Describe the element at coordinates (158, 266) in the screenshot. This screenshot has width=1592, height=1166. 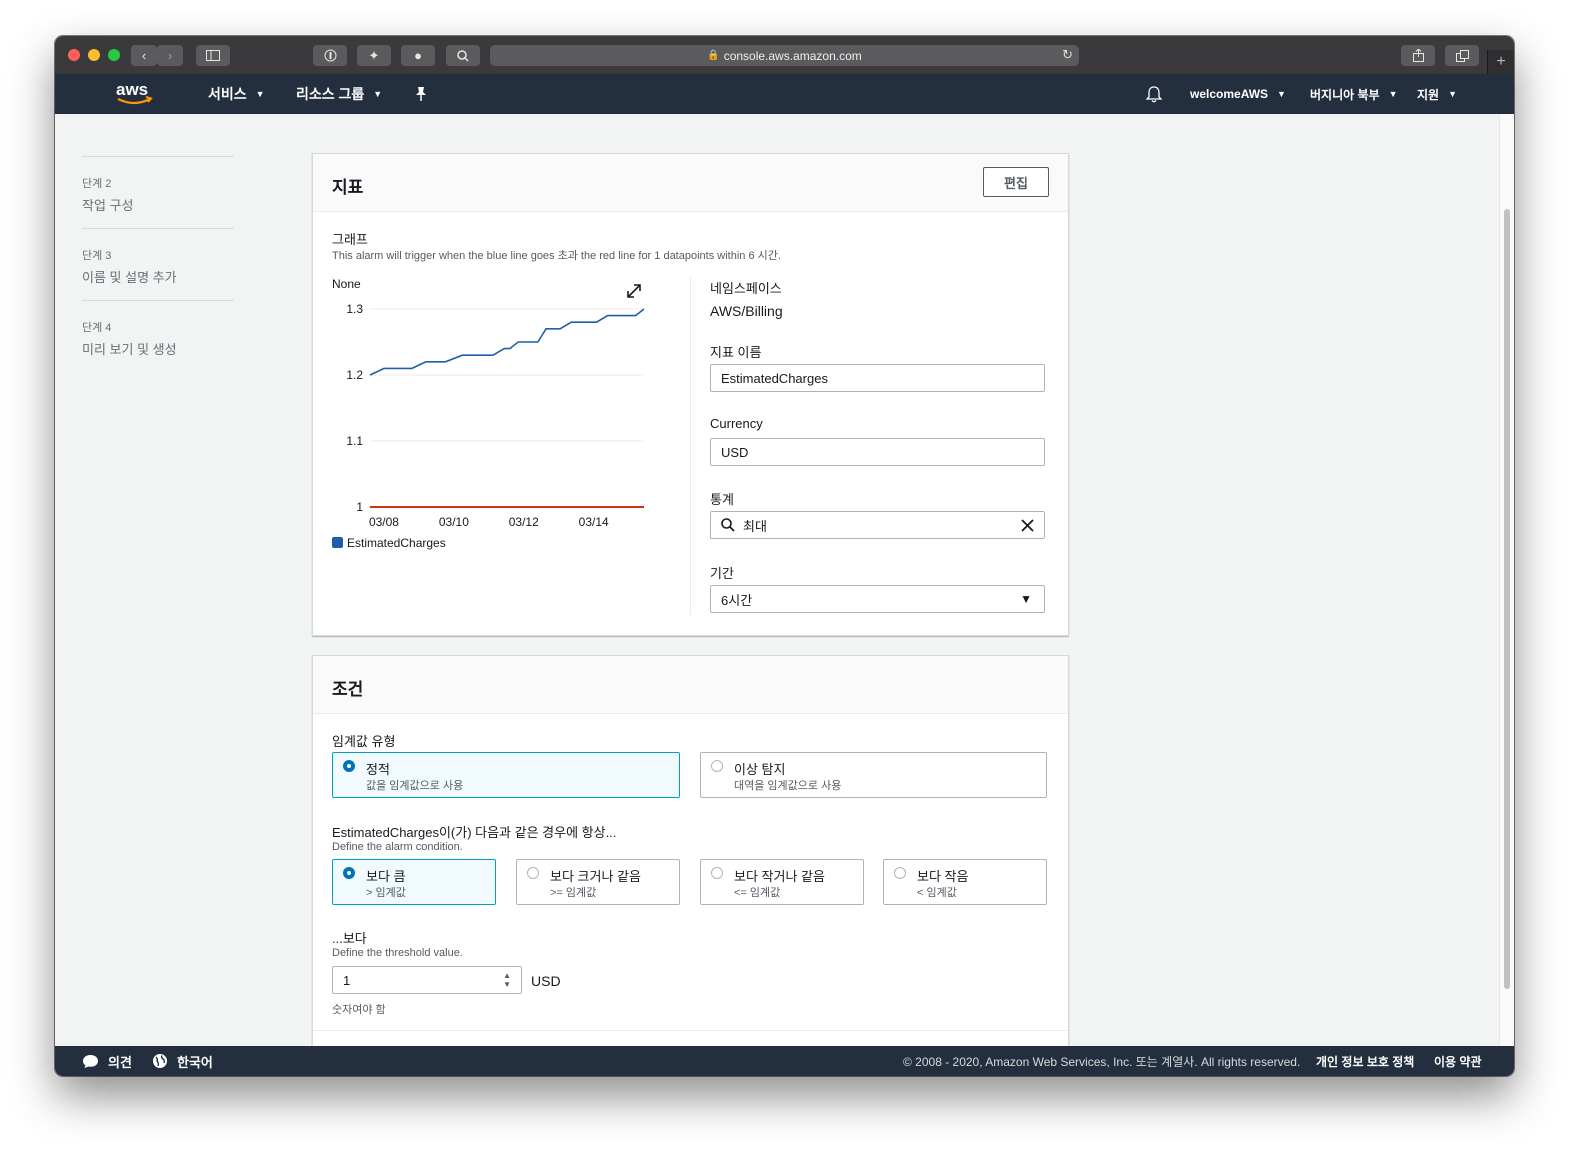
I see `step-3: 단계 3 이름 및 설명 추가` at that location.